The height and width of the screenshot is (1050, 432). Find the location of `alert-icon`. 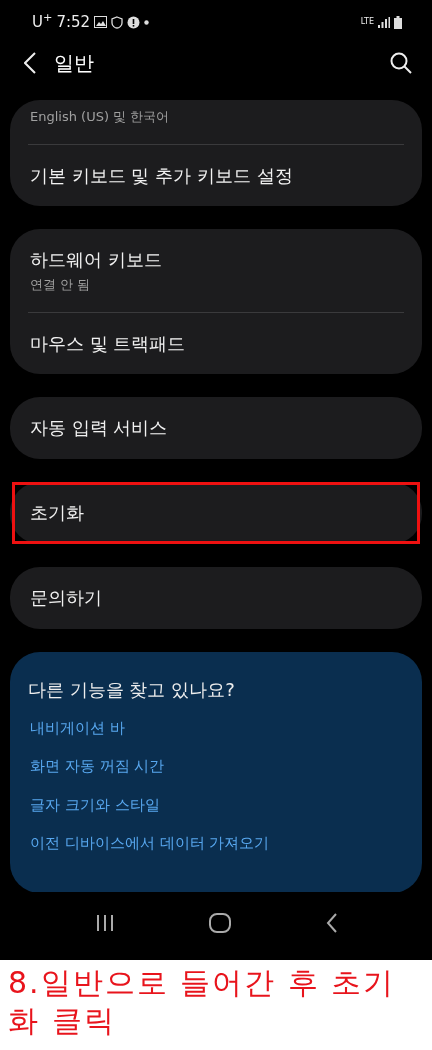

alert-icon is located at coordinates (134, 22).